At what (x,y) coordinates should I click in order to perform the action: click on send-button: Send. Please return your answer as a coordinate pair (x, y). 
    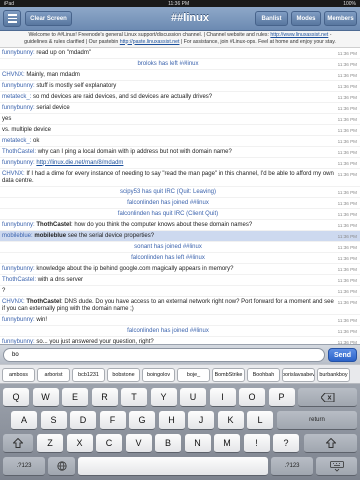
    Looking at the image, I should click on (342, 355).